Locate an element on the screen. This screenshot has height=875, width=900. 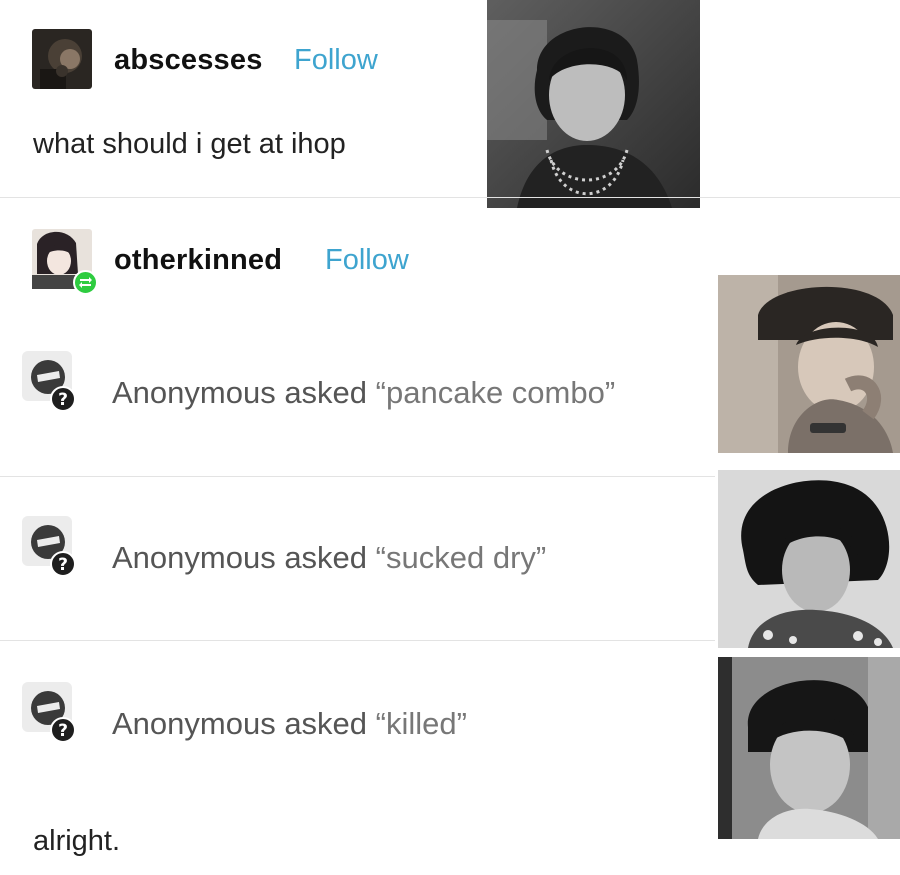
ask-item: ? Anonymous asked “sucked dry” is located at coordinates (357, 565).